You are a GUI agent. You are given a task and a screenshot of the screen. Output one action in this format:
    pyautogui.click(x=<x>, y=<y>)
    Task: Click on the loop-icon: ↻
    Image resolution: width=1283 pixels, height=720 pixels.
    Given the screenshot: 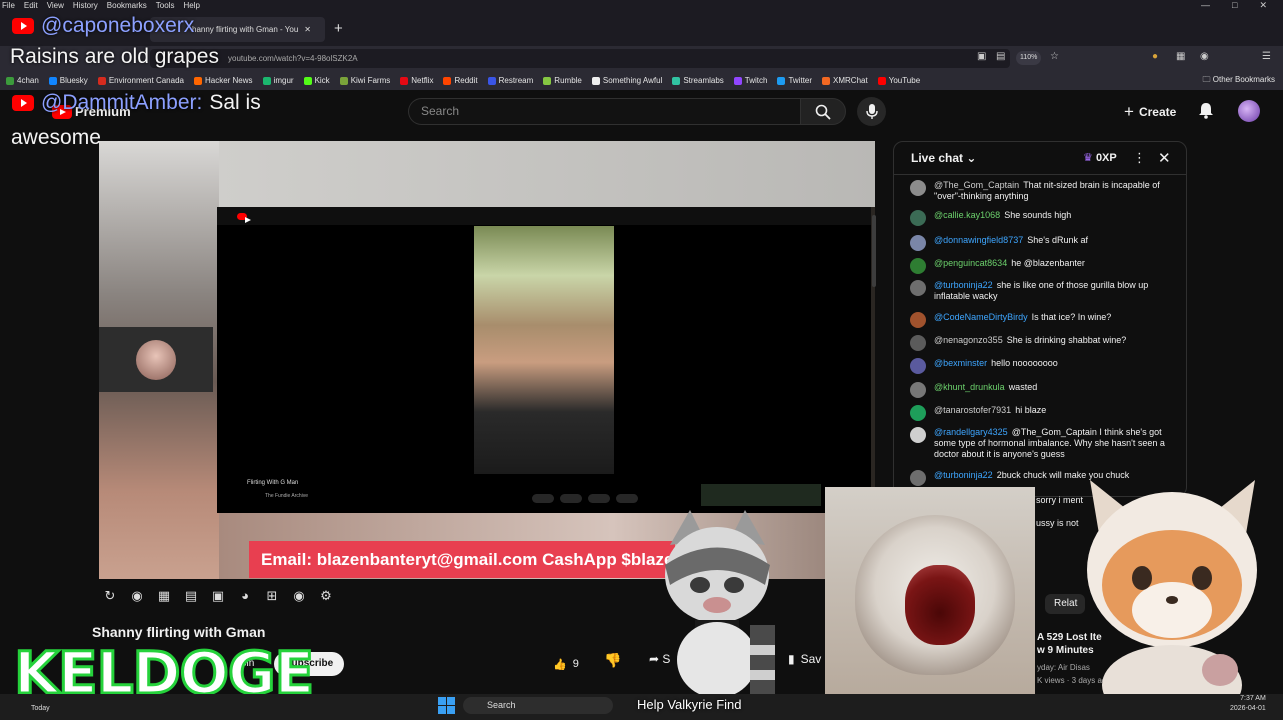 What is the action you would take?
    pyautogui.click(x=110, y=596)
    